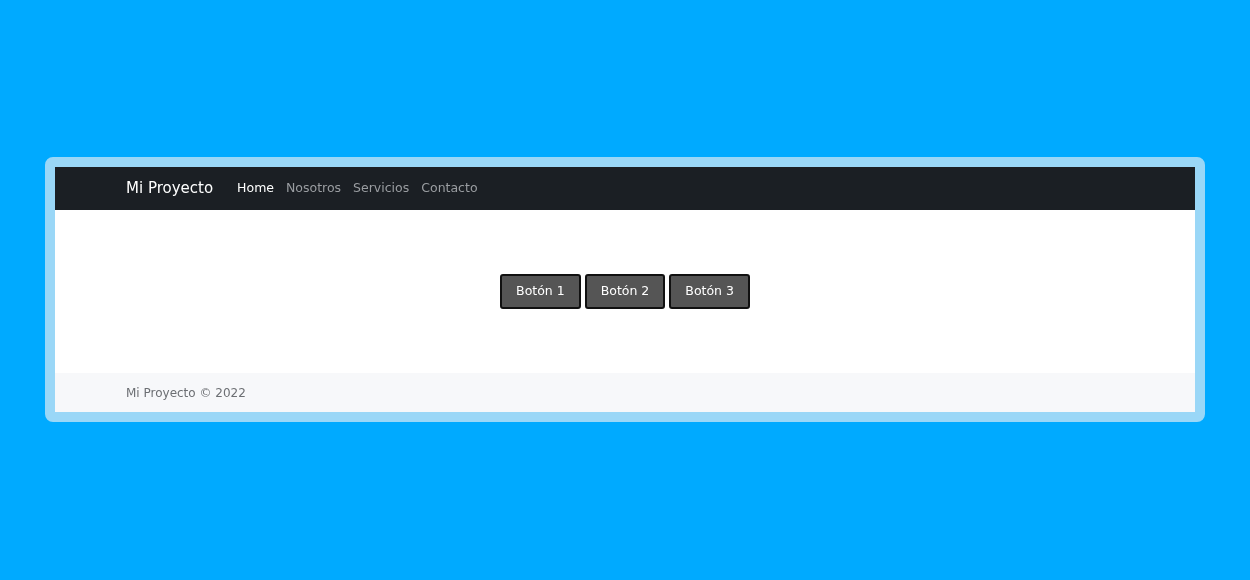 Image resolution: width=1250 pixels, height=580 pixels. I want to click on brand-link: Mi Proyecto, so click(170, 188).